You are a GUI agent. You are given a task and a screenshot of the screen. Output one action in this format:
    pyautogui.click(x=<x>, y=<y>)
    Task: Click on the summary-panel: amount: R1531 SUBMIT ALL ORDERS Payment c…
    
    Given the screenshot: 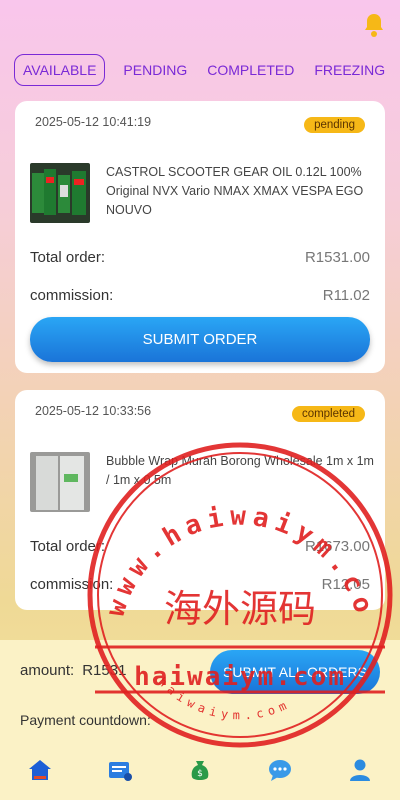 What is the action you would take?
    pyautogui.click(x=200, y=690)
    